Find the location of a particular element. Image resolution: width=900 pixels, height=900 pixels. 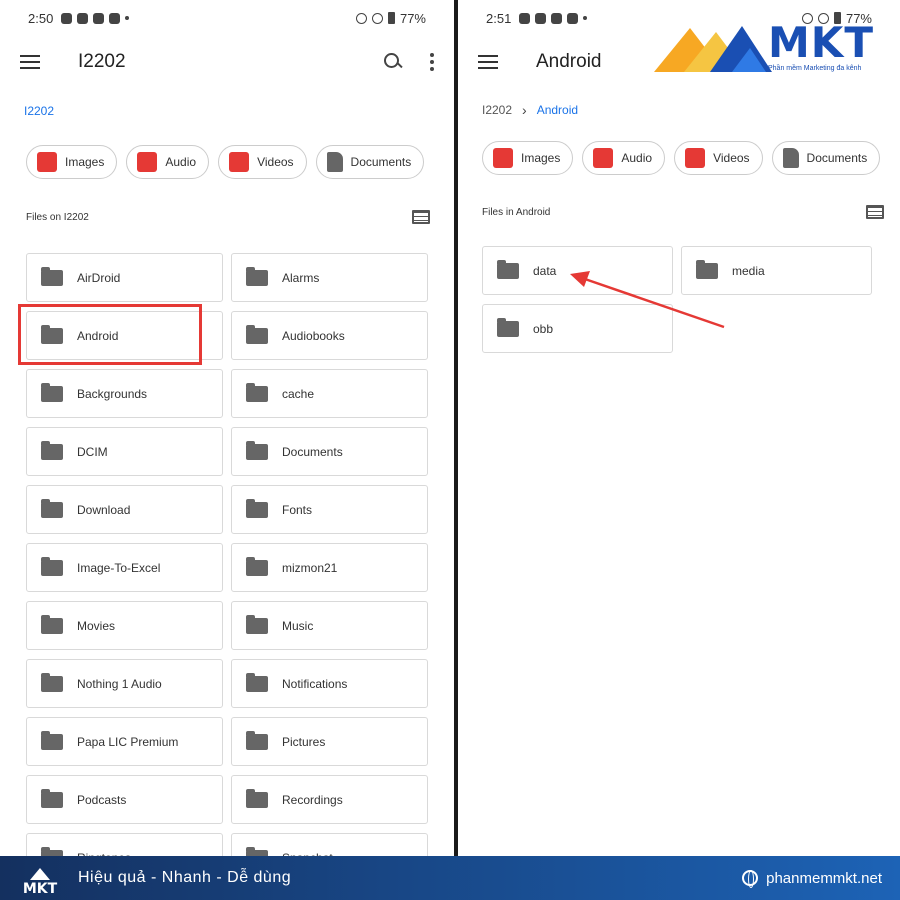

system-icons: 77% is located at coordinates (390, 18).